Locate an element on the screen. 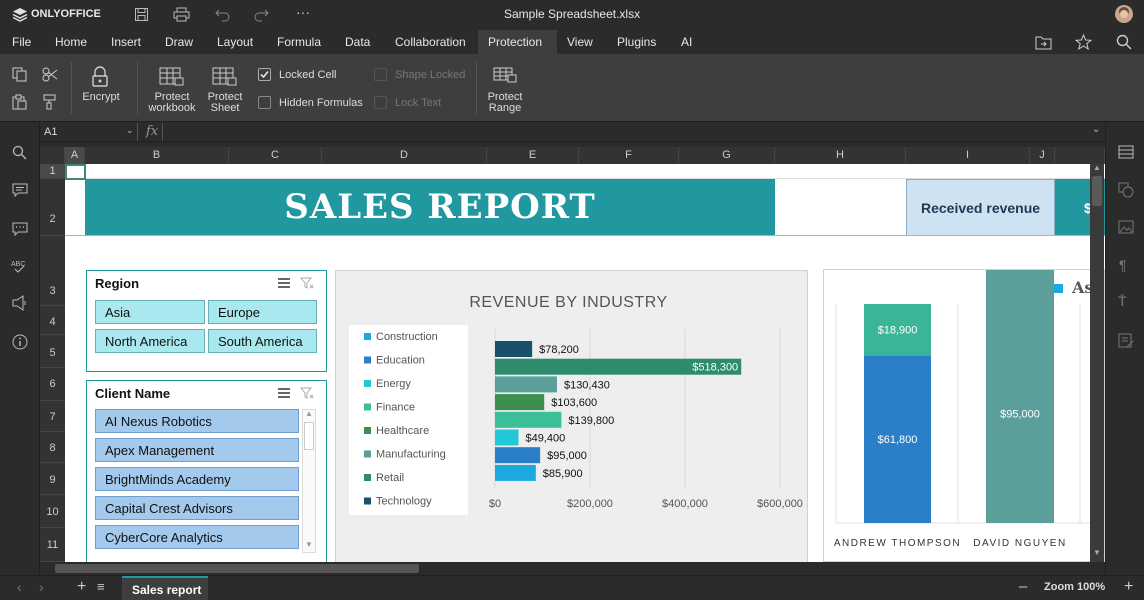 The width and height of the screenshot is (1144, 600). protect-workbook-button: Protect workbook is located at coordinates (172, 103).